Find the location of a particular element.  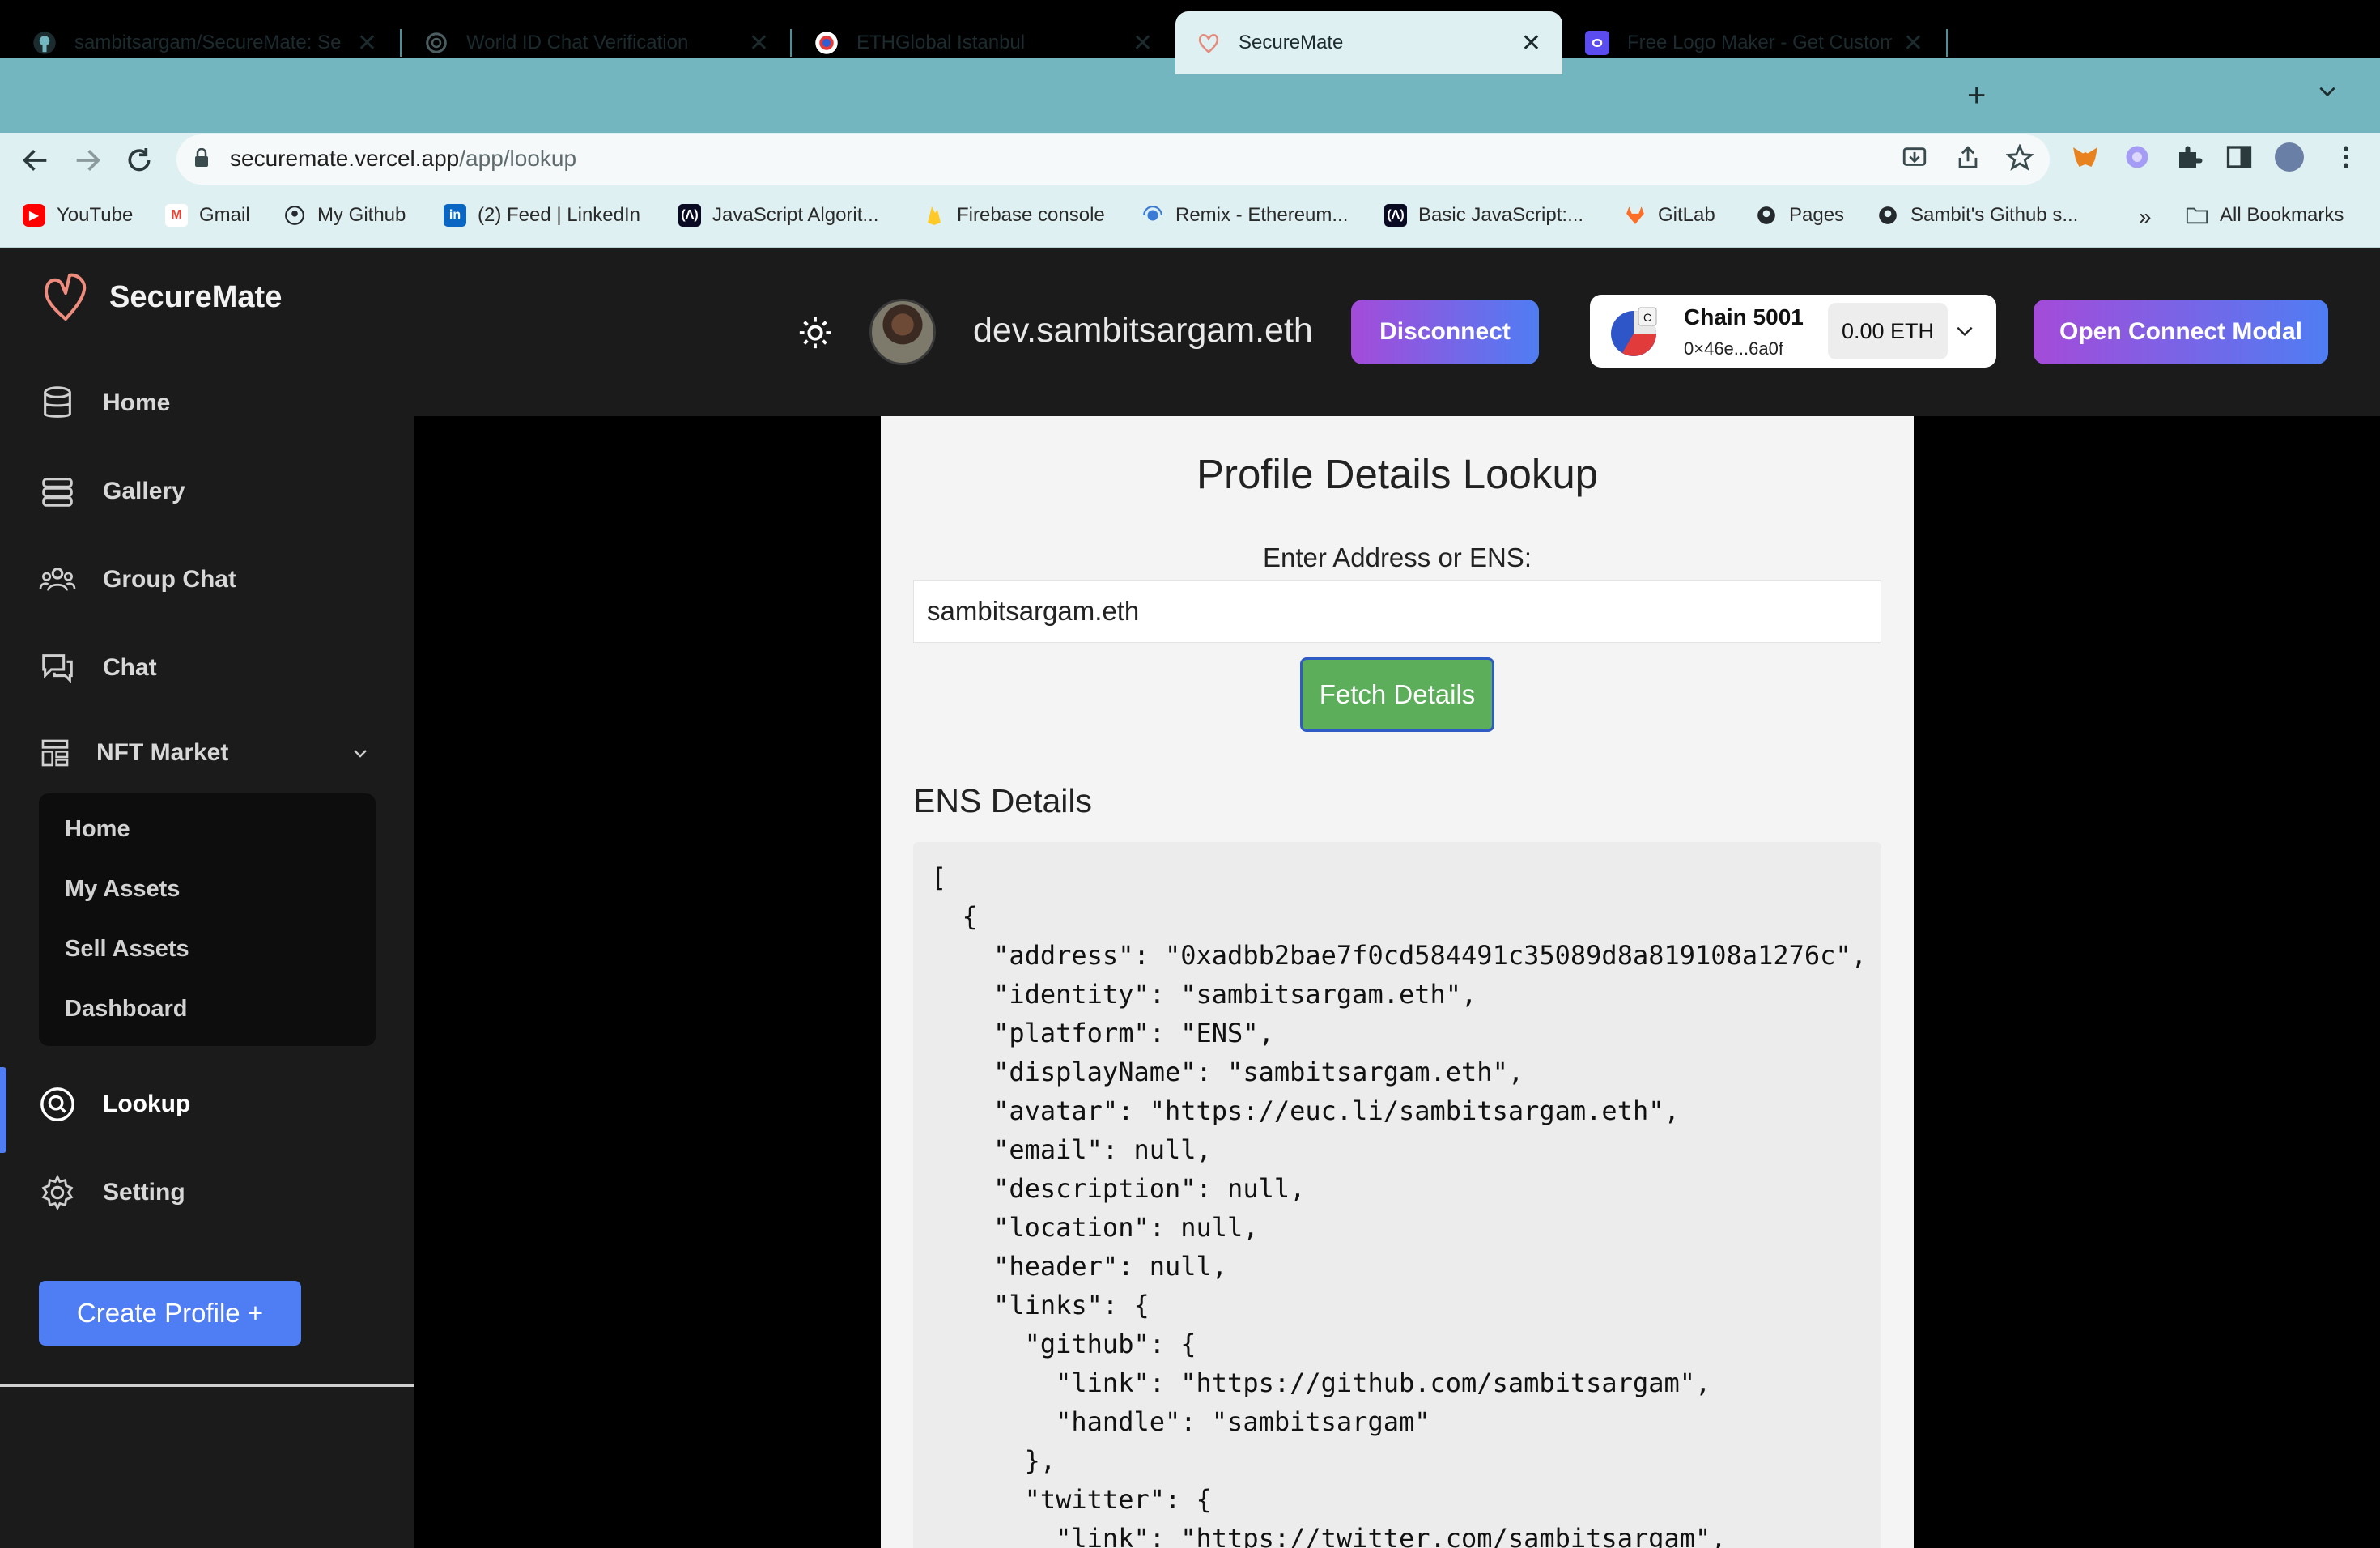

gear-icon is located at coordinates (57, 1192).